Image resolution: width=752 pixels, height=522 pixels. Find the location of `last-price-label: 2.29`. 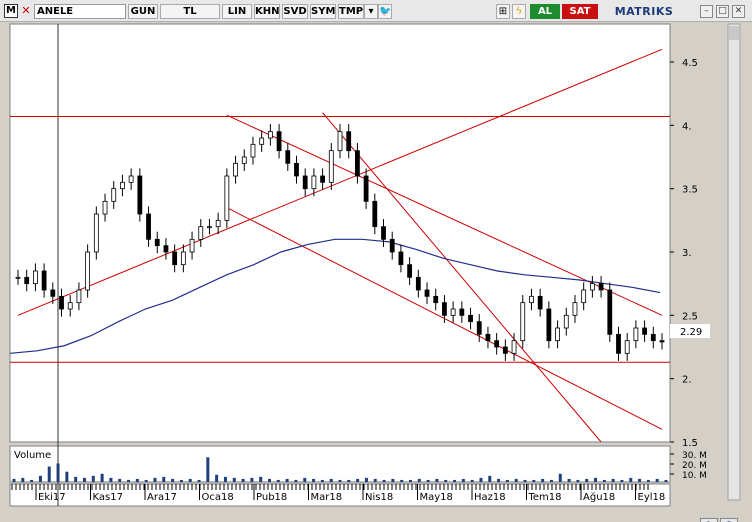

last-price-label: 2.29 is located at coordinates (691, 332).